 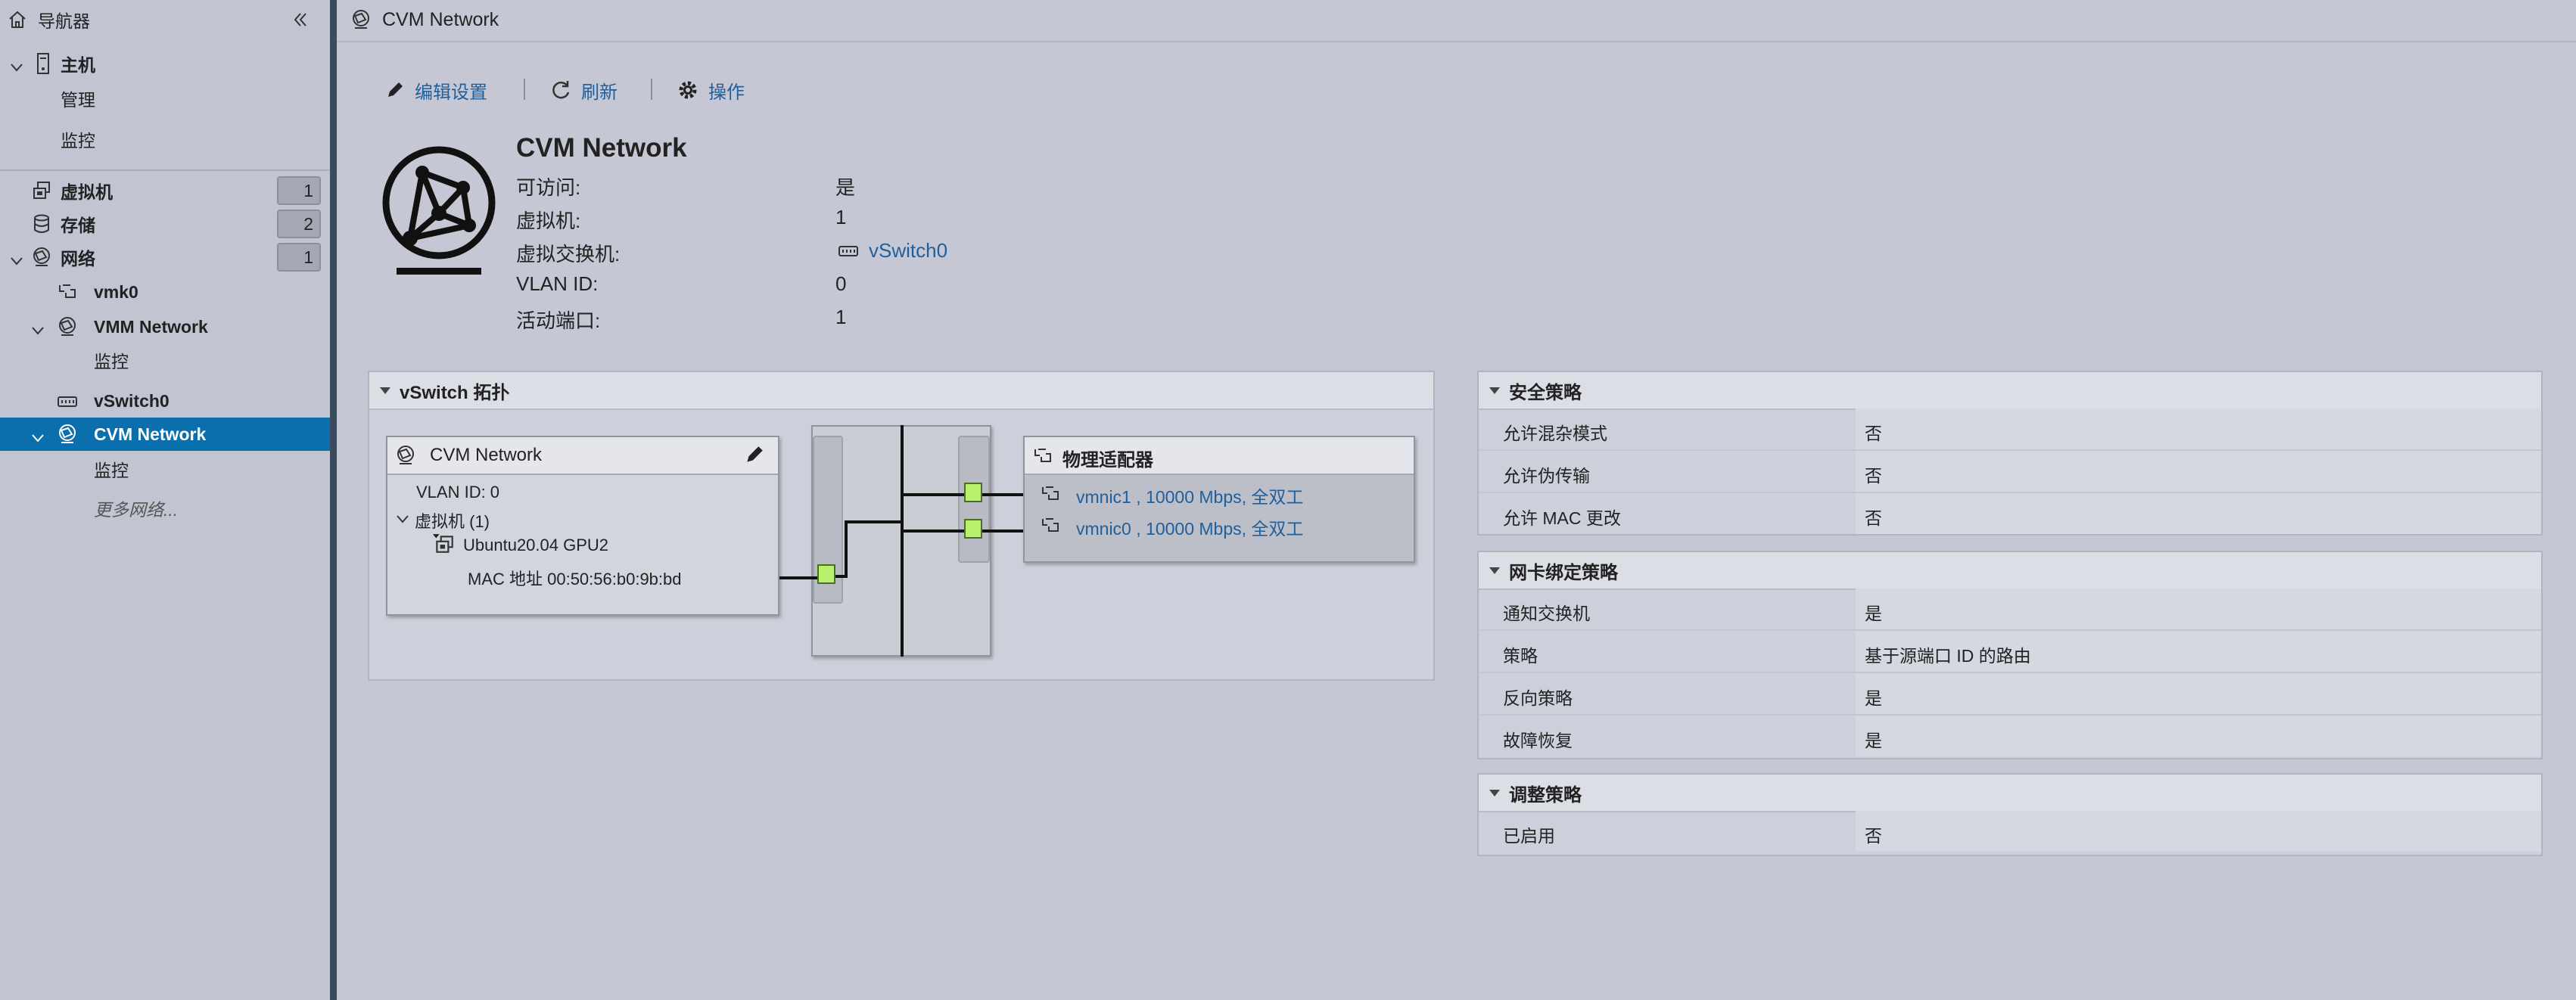 What do you see at coordinates (726, 92) in the screenshot?
I see `actions-label: 操作` at bounding box center [726, 92].